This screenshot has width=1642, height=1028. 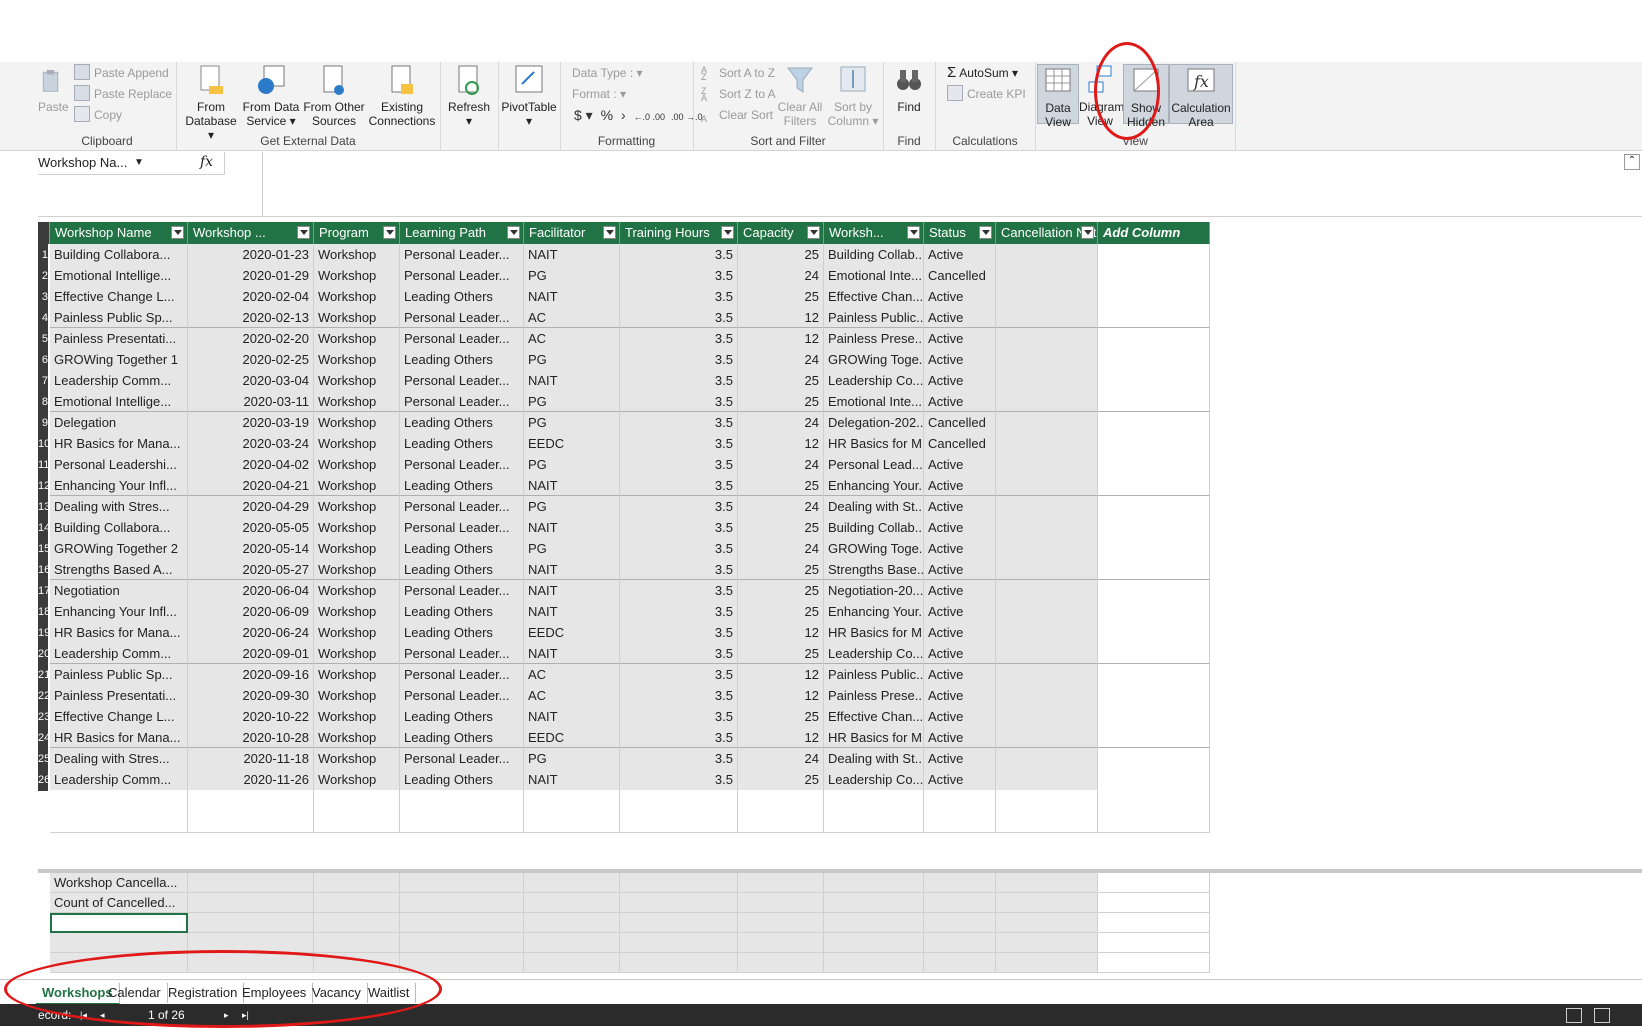 What do you see at coordinates (275, 993) in the screenshot?
I see `tab-employees: Employees` at bounding box center [275, 993].